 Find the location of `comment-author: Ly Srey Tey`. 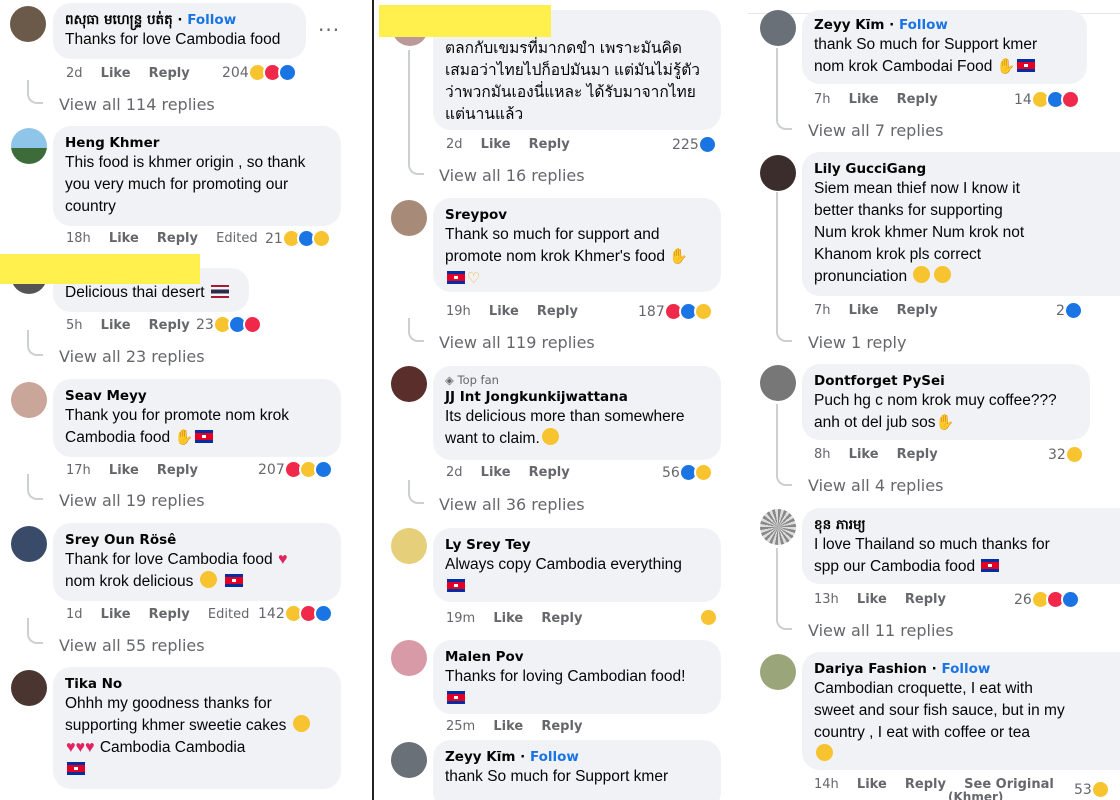

comment-author: Ly Srey Tey is located at coordinates (577, 545).